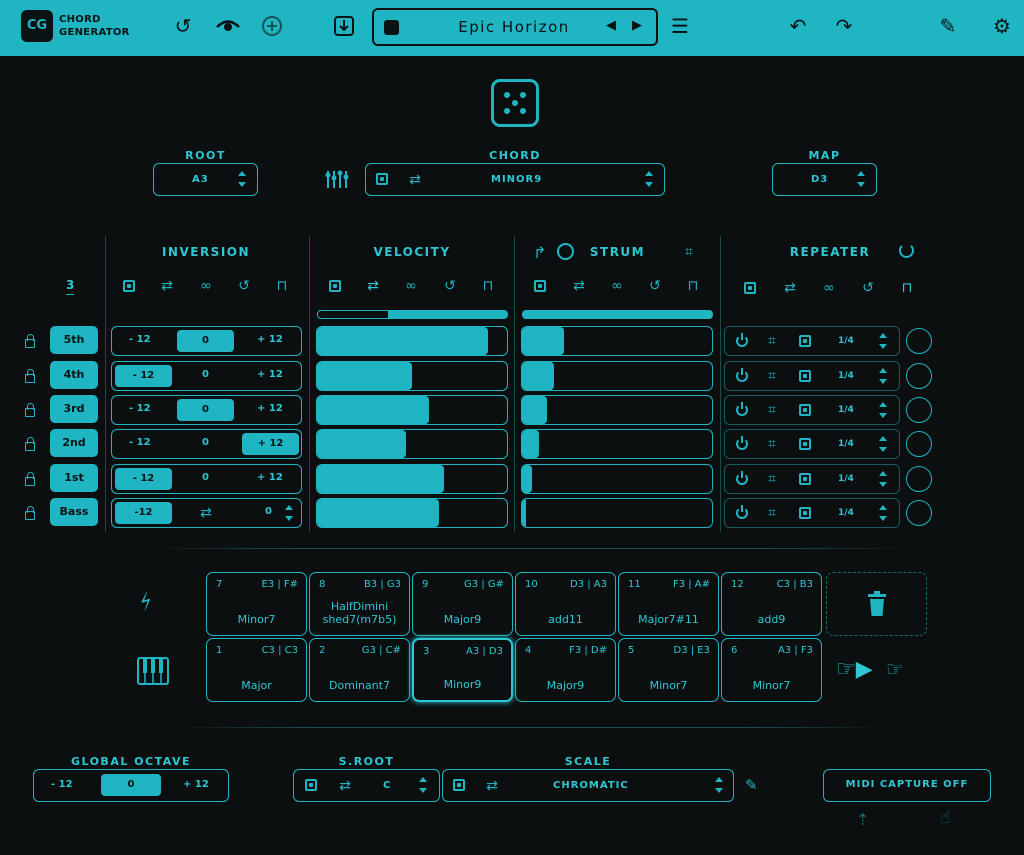 This screenshot has width=1024, height=855. I want to click on chord-pad: 6 A3 | F3 Minor7, so click(771, 670).